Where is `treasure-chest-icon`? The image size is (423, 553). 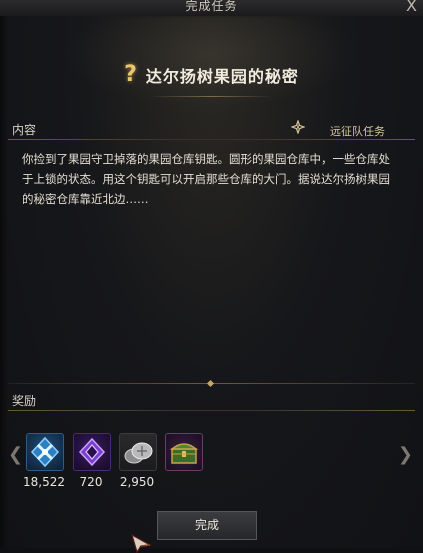
treasure-chest-icon is located at coordinates (184, 453).